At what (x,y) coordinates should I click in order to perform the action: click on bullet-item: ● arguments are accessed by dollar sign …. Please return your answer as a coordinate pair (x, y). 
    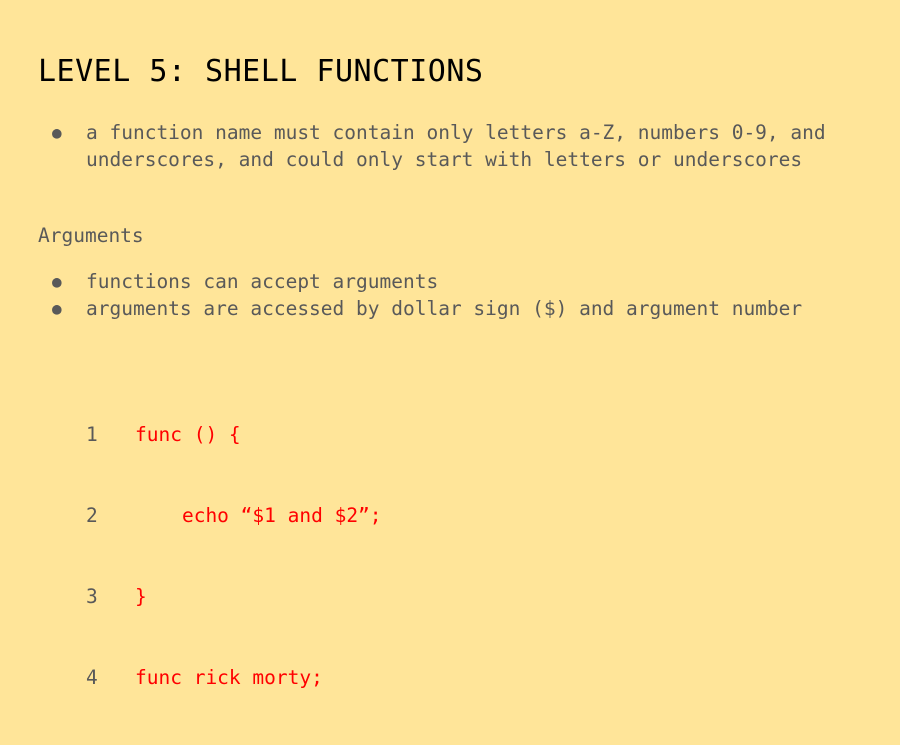
    Looking at the image, I should click on (448, 308).